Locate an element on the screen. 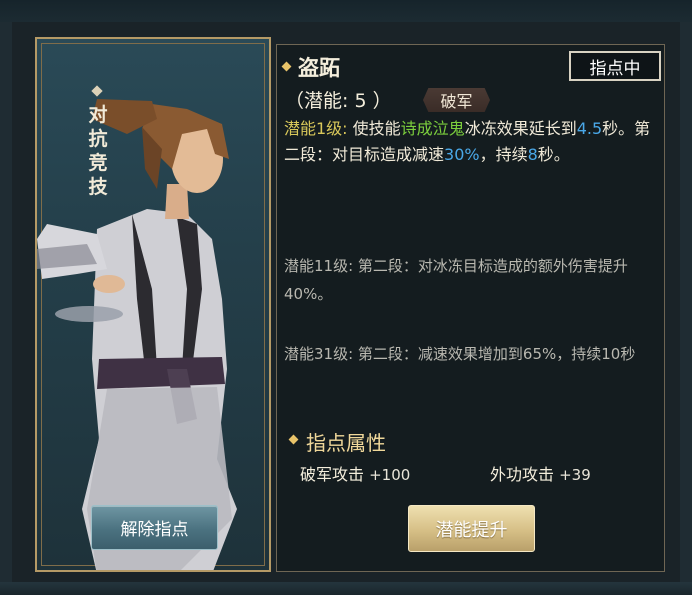  top-bar is located at coordinates (346, 11).